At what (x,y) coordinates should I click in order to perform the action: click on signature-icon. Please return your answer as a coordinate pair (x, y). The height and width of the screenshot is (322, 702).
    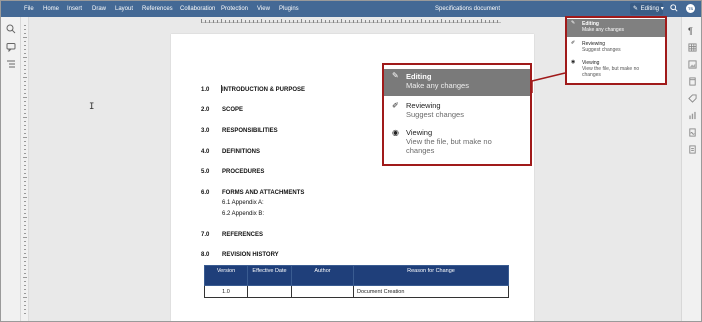
    Looking at the image, I should click on (692, 132).